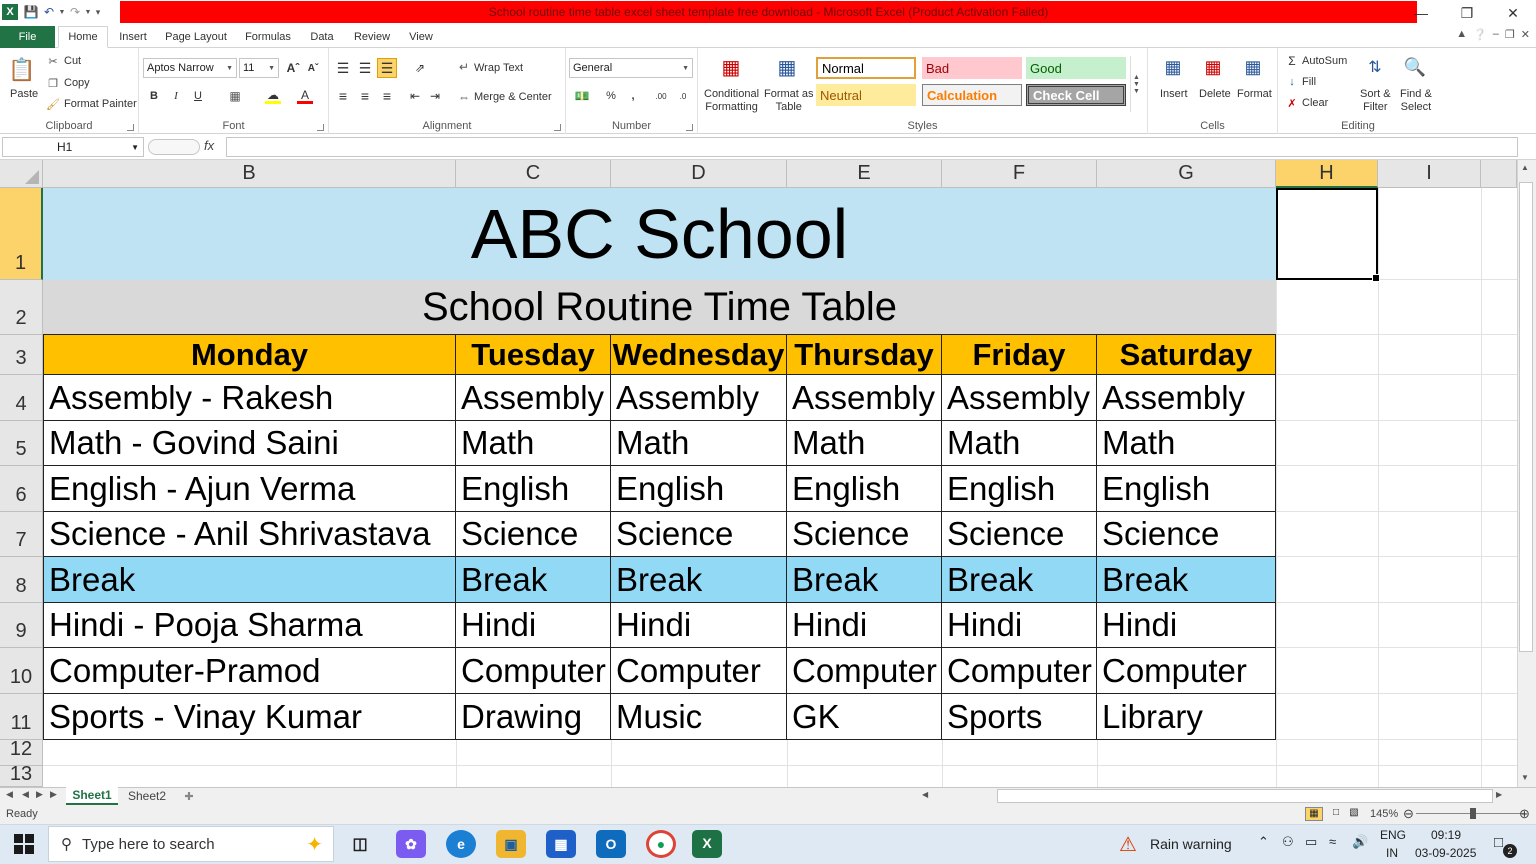 This screenshot has width=1536, height=864. Describe the element at coordinates (1019, 355) in the screenshot. I see `day-header-cell: Friday` at that location.